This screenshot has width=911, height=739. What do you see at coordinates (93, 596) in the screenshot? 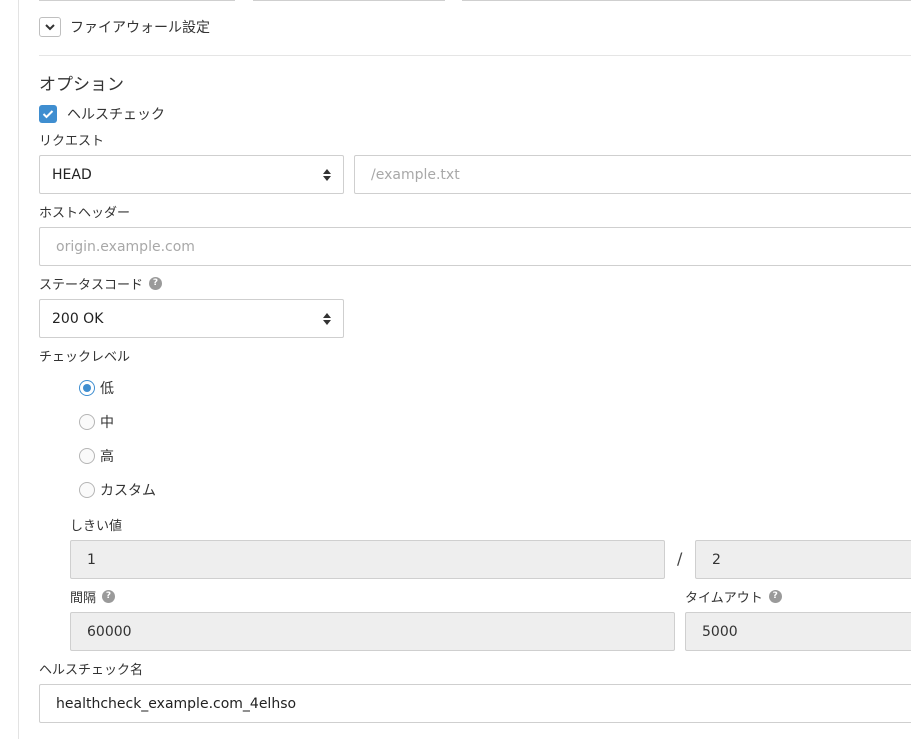
I see `interval-label: 間隔 ?` at bounding box center [93, 596].